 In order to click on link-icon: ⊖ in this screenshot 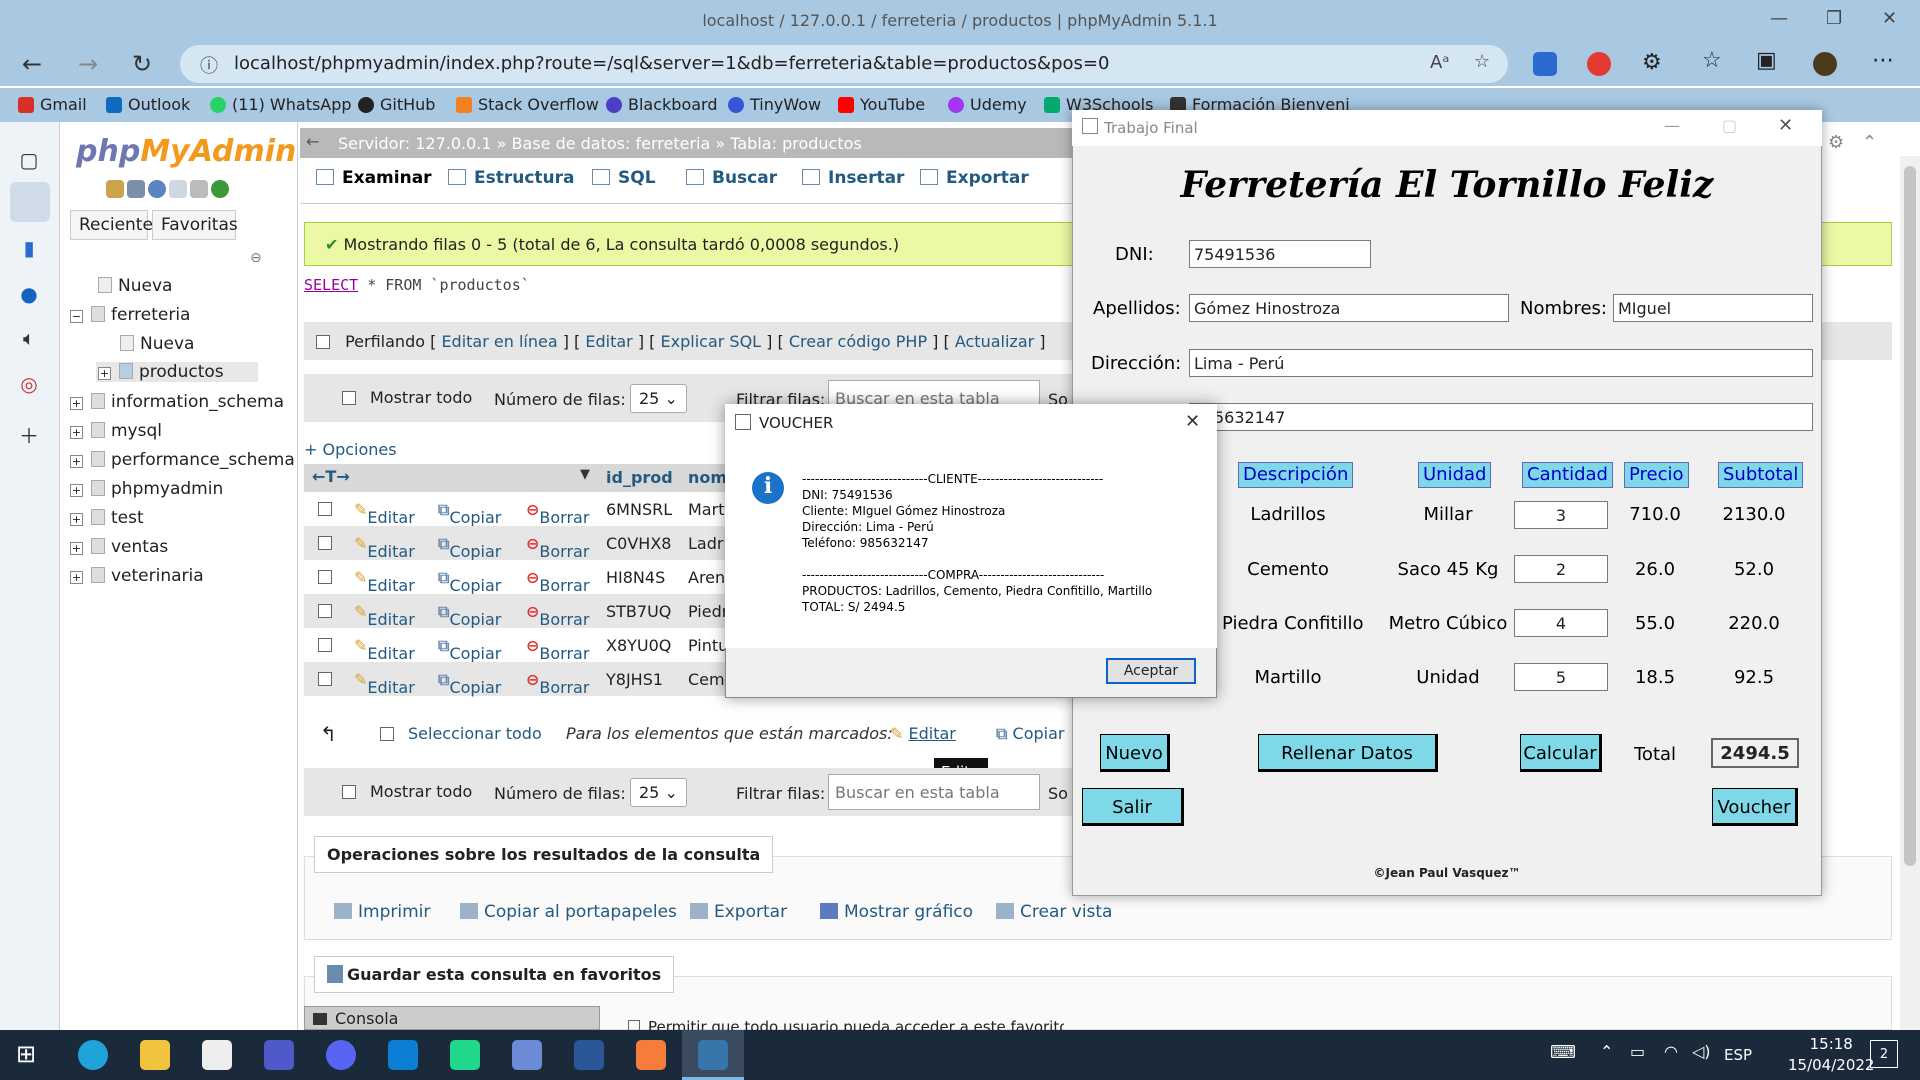, I will do `click(256, 258)`.